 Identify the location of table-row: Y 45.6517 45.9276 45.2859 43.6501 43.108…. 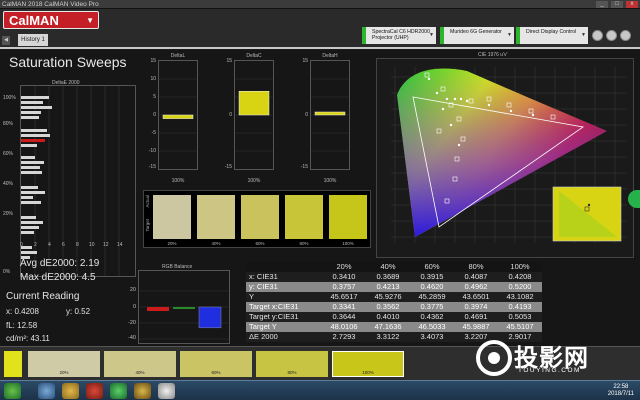
(394, 297).